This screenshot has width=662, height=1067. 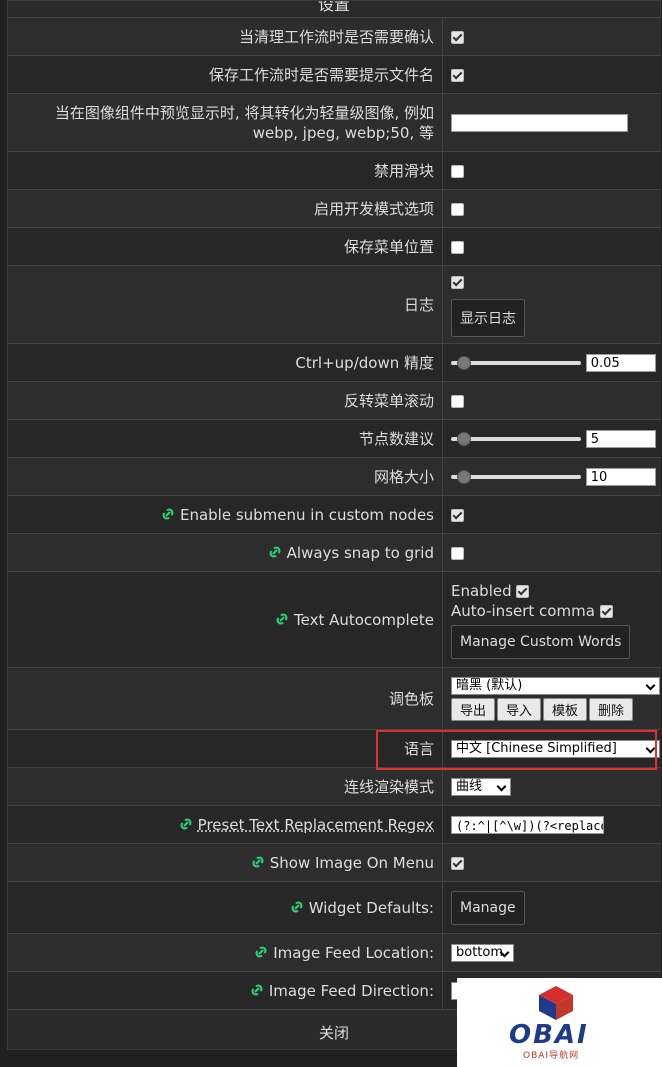 What do you see at coordinates (457, 515) in the screenshot?
I see `submenu-checkbox` at bounding box center [457, 515].